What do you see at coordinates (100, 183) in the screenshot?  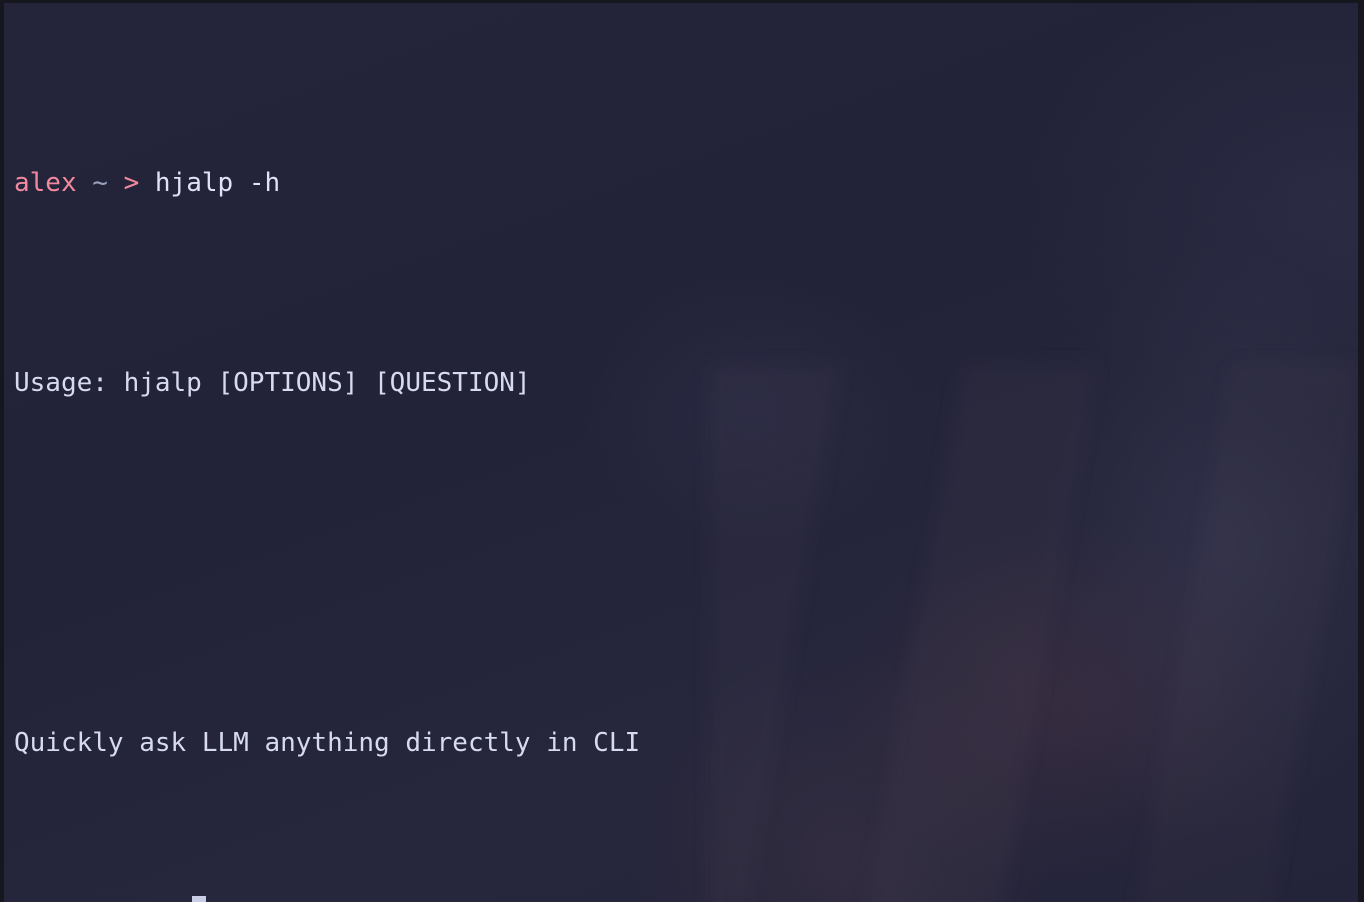 I see `prompt-path: ~` at bounding box center [100, 183].